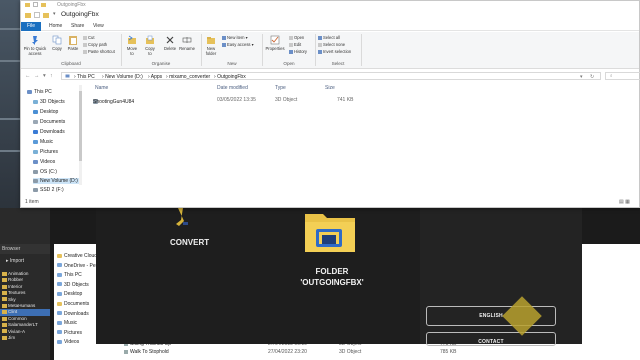 The width and height of the screenshot is (640, 360). What do you see at coordinates (99, 51) in the screenshot?
I see `paste-shortcut-button: Paste shortcut` at bounding box center [99, 51].